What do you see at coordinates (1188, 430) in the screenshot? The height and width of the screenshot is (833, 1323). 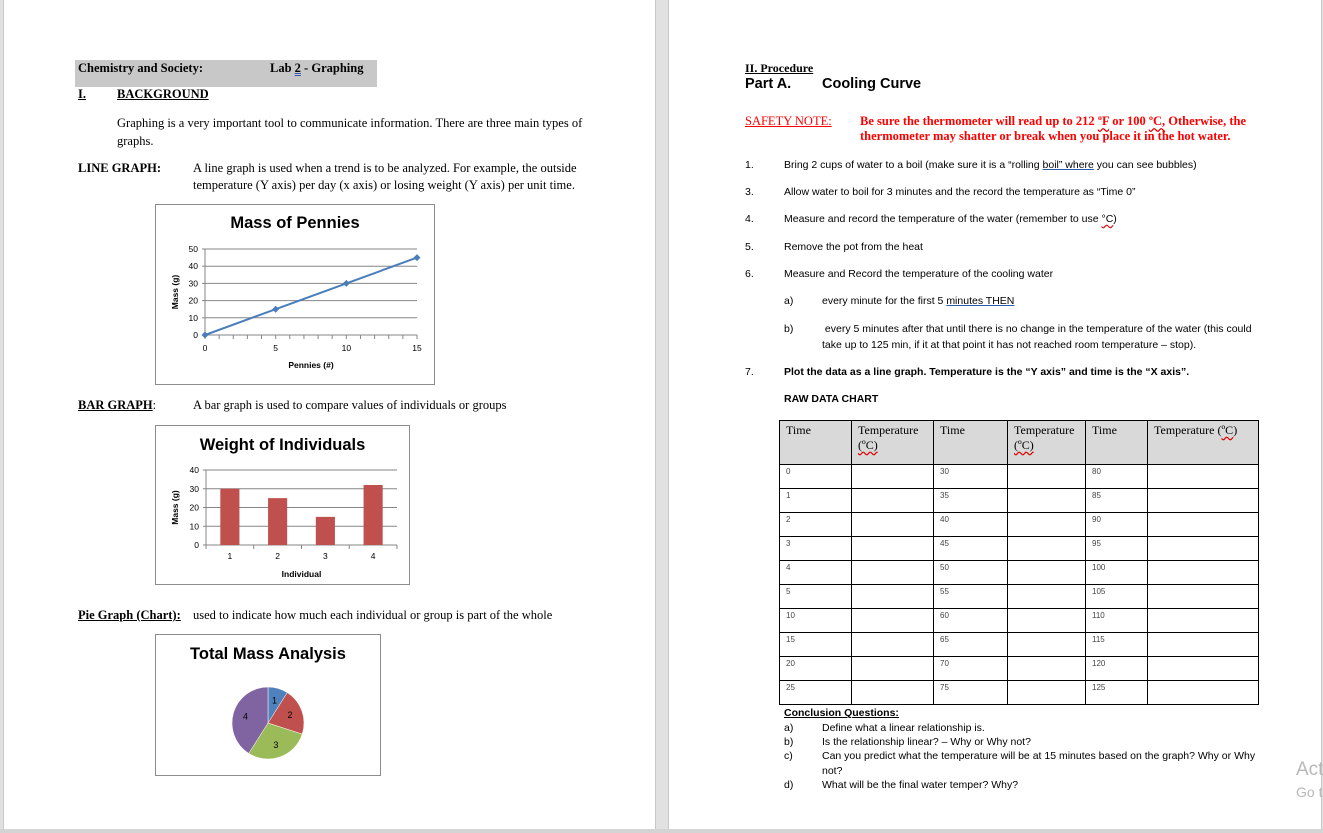 I see `header-temp-3-label: Temperature (` at bounding box center [1188, 430].